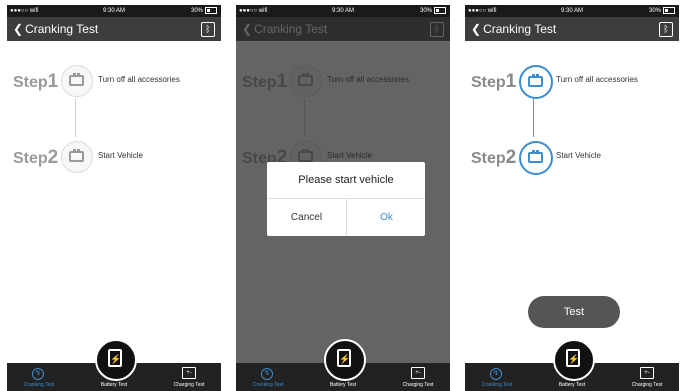 The height and width of the screenshot is (391, 680). I want to click on start-vehicle-dialog: Please start vehicle Cancel Ok, so click(346, 199).